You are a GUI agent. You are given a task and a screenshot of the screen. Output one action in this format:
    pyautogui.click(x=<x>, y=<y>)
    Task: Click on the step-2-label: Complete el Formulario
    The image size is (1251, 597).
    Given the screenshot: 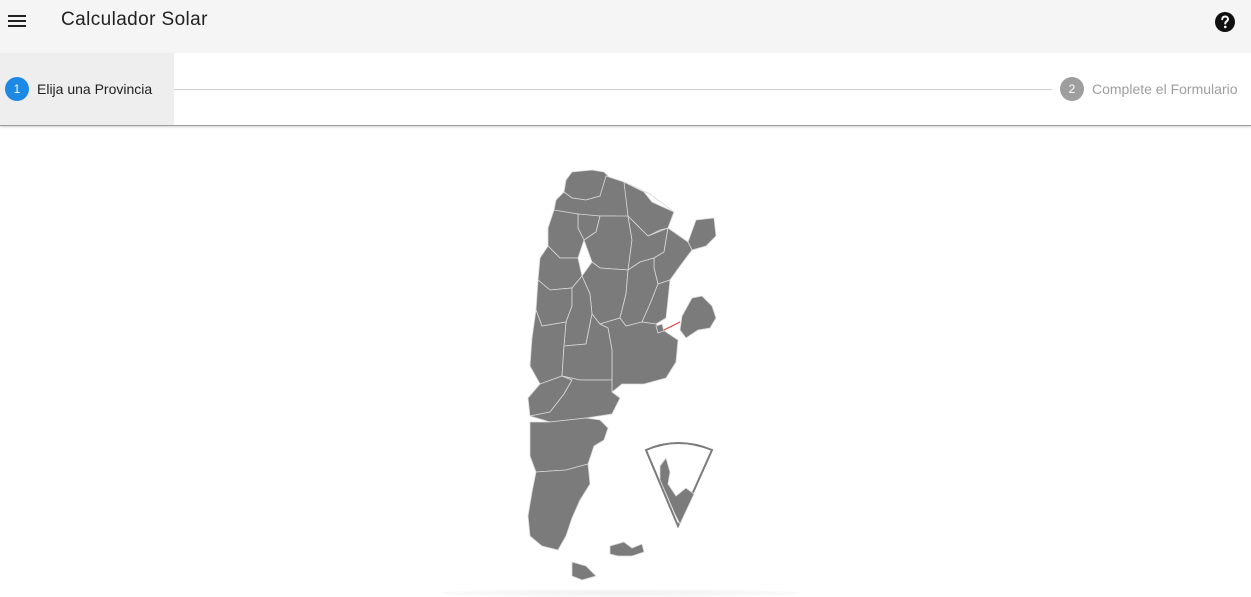 What is the action you would take?
    pyautogui.click(x=1165, y=89)
    